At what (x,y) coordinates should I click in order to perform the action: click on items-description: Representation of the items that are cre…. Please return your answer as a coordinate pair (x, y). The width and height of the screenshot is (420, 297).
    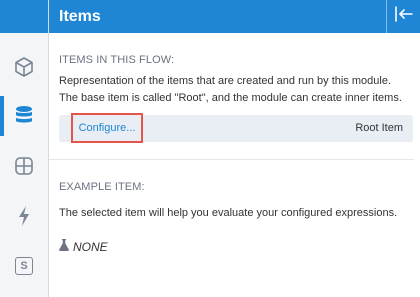
    Looking at the image, I should click on (230, 89).